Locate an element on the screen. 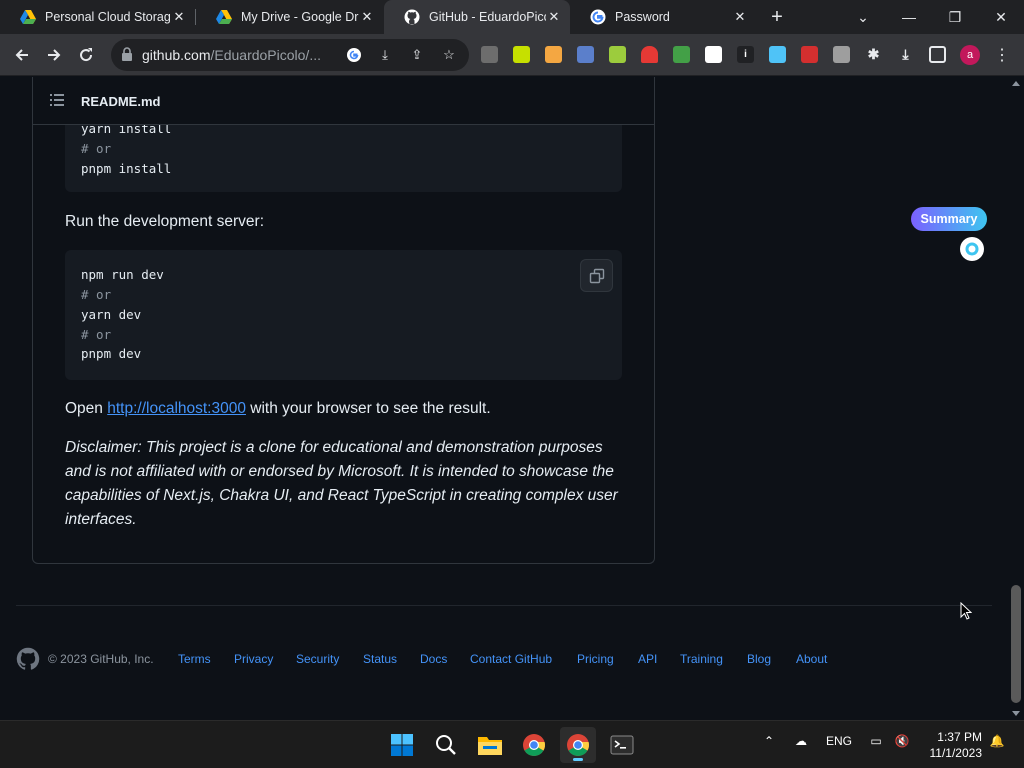 The width and height of the screenshot is (1024, 768). footer-link-terms: Terms is located at coordinates (194, 659).